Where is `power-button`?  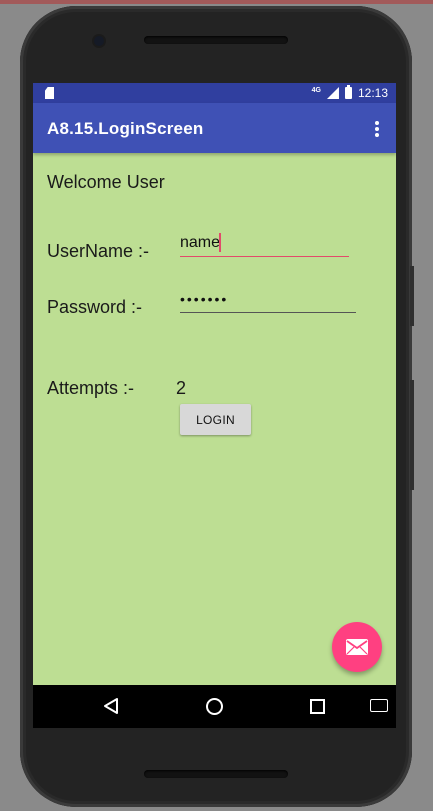
power-button is located at coordinates (412, 296).